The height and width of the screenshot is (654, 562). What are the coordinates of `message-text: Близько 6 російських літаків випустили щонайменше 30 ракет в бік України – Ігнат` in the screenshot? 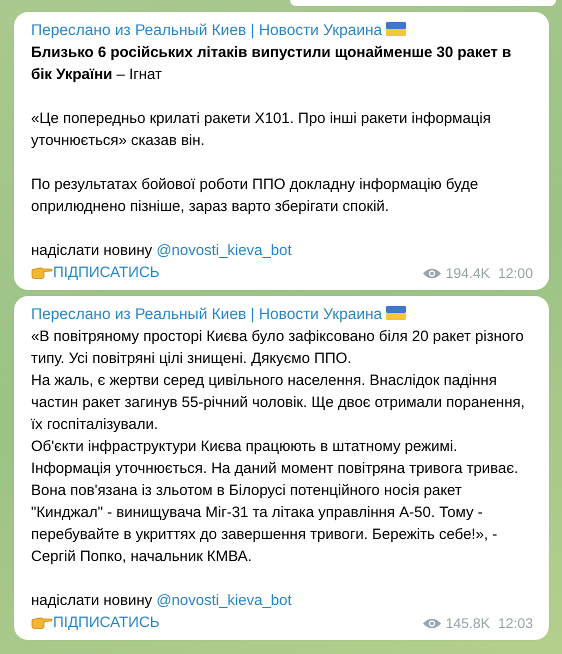 It's located at (271, 64).